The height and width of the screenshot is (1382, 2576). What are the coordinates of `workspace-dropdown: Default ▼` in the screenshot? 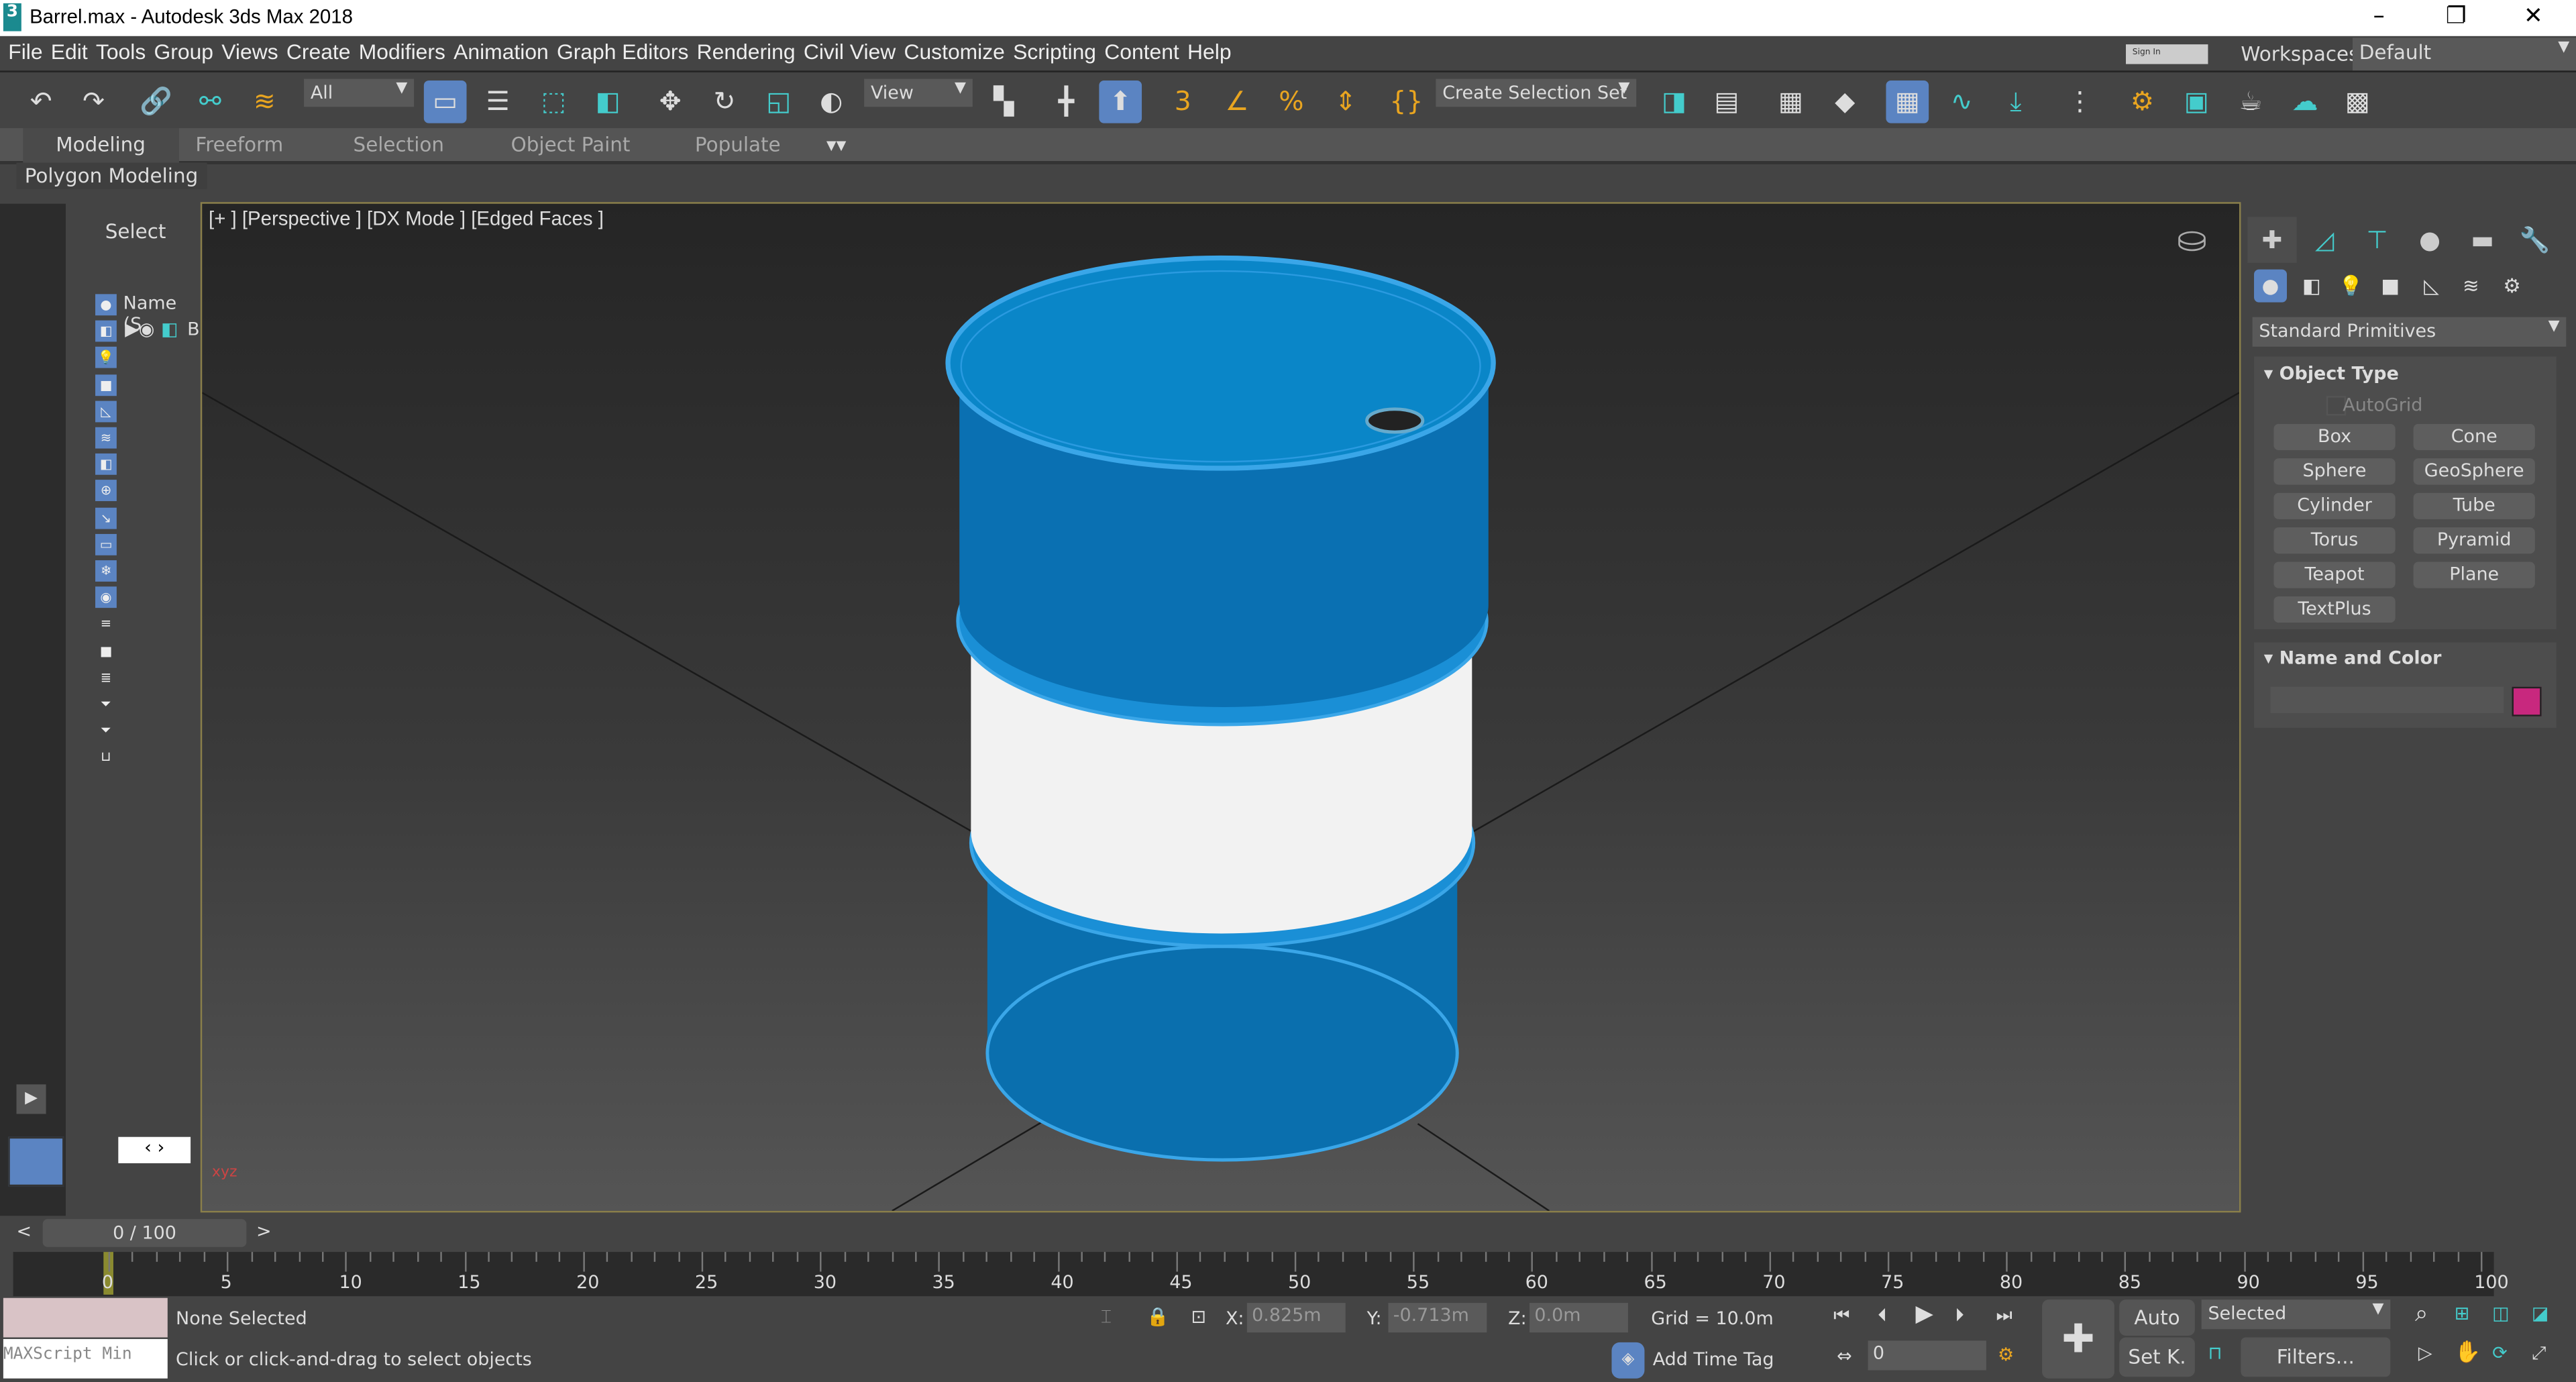 It's located at (2464, 54).